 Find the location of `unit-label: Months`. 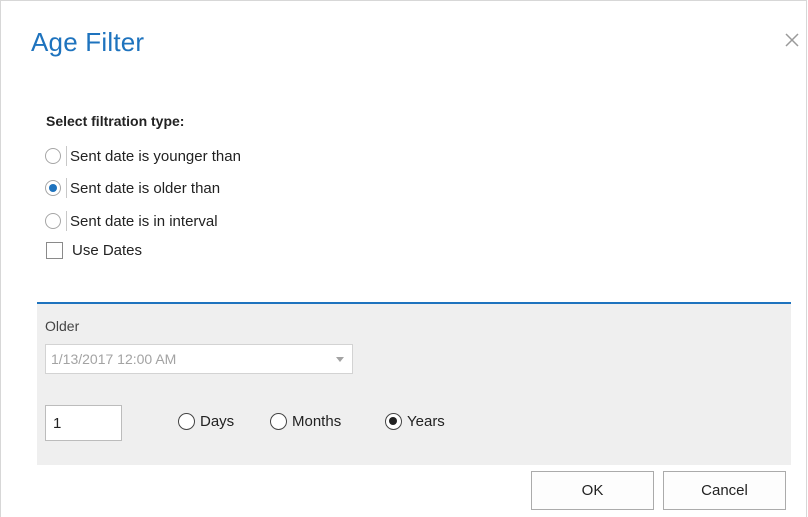

unit-label: Months is located at coordinates (317, 421).